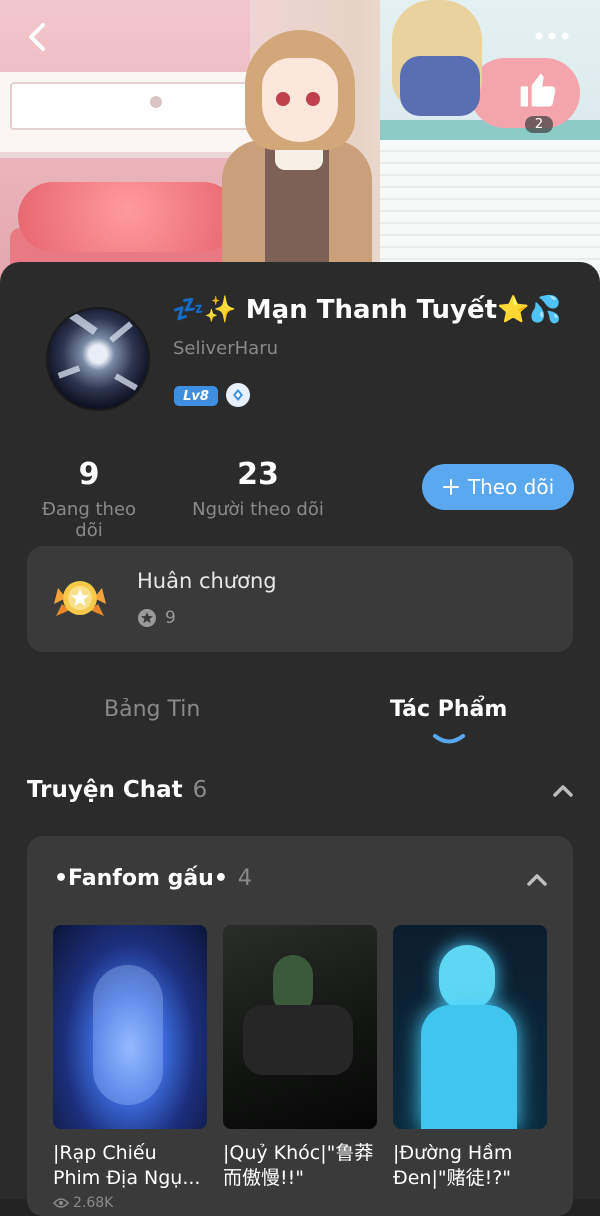  What do you see at coordinates (141, 878) in the screenshot?
I see `fandom-title-label: •Fanfom gấu•` at bounding box center [141, 878].